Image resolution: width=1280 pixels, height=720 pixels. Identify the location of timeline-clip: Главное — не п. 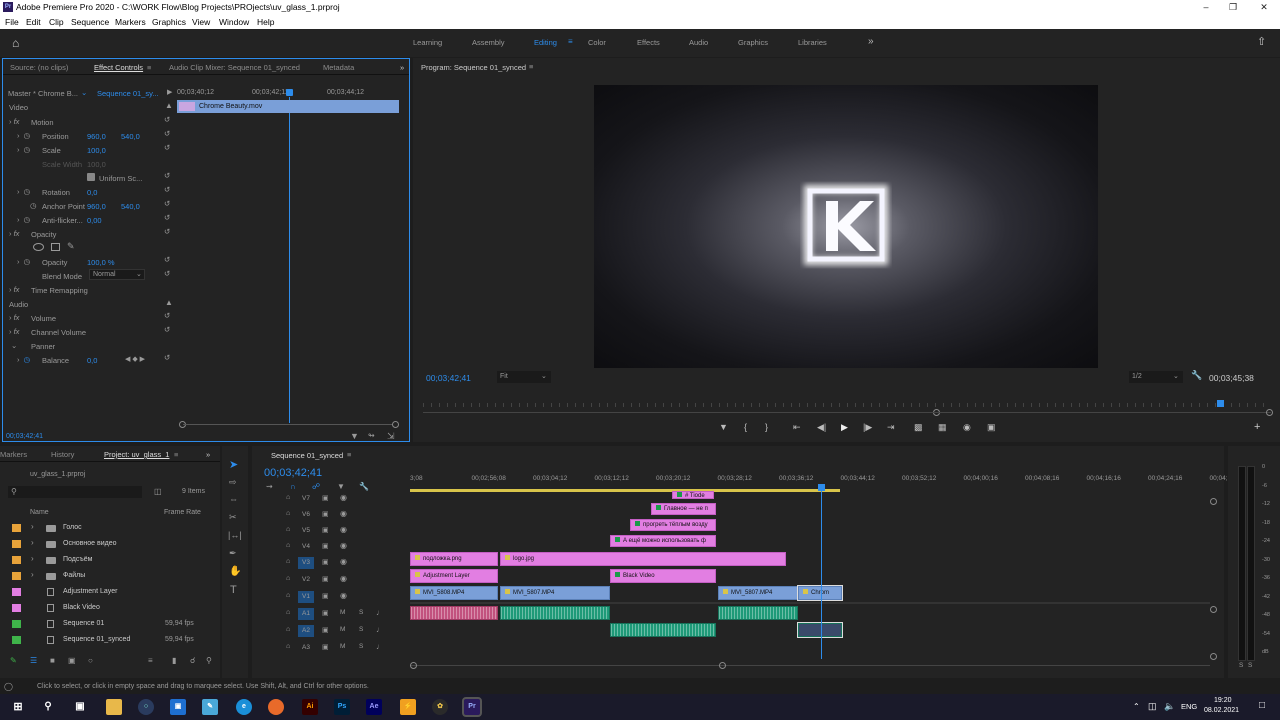
(683, 509).